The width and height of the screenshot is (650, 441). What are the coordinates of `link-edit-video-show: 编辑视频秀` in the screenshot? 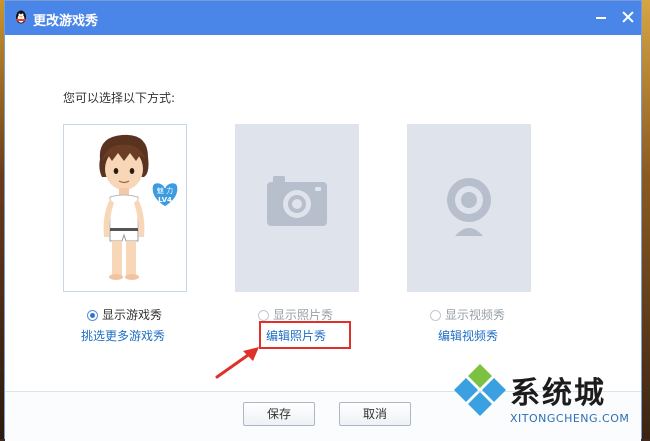 It's located at (468, 335).